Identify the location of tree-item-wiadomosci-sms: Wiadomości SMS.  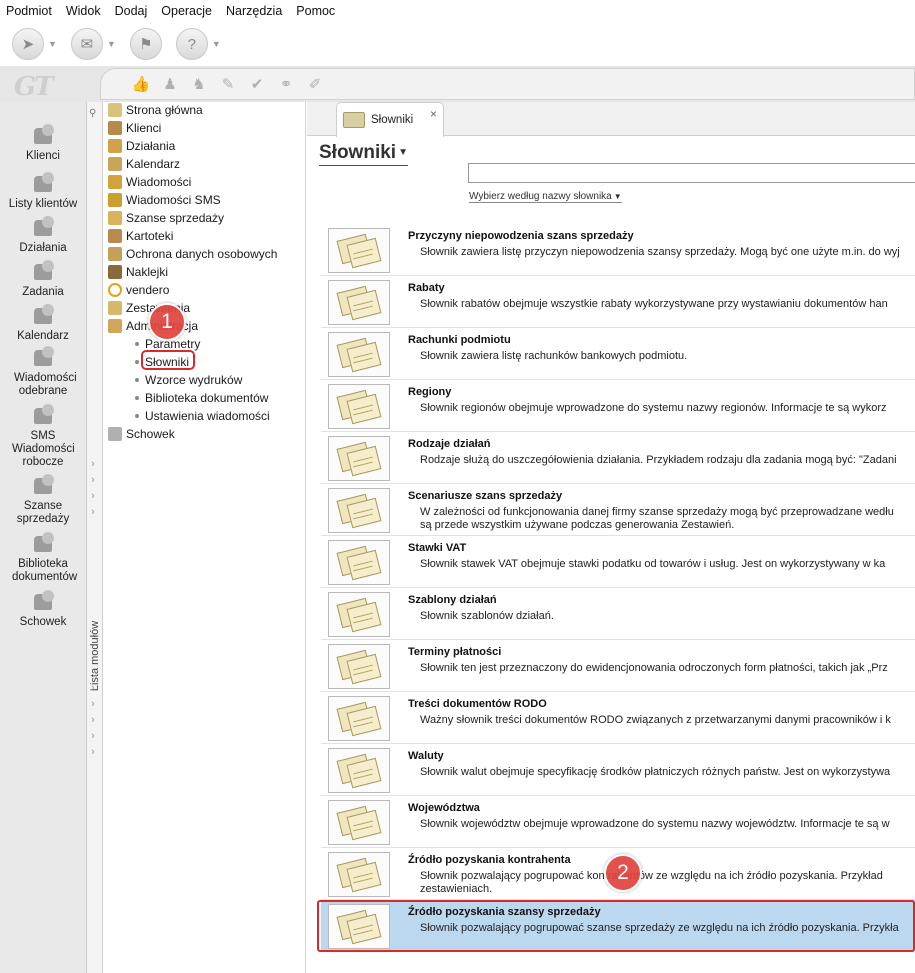
(164, 200).